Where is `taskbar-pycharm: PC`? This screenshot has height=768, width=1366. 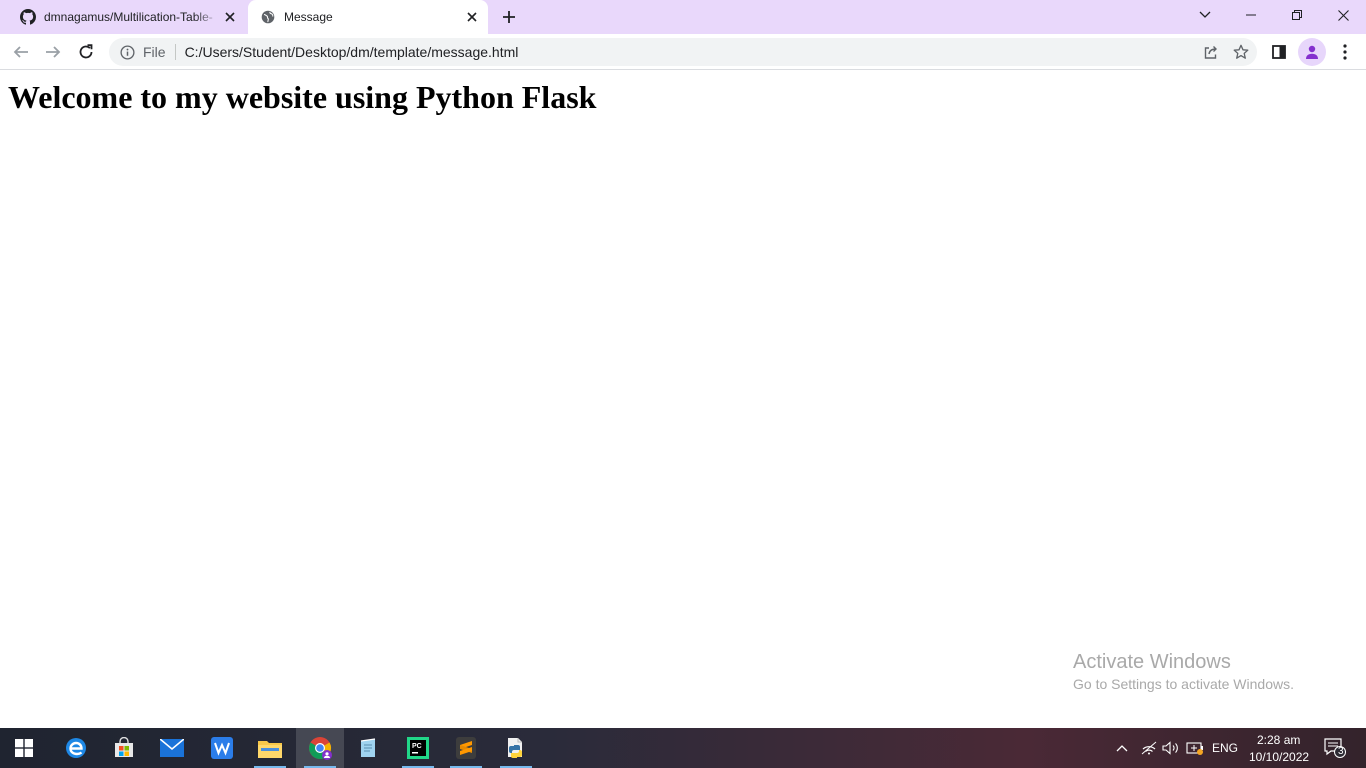
taskbar-pycharm: PC is located at coordinates (418, 748).